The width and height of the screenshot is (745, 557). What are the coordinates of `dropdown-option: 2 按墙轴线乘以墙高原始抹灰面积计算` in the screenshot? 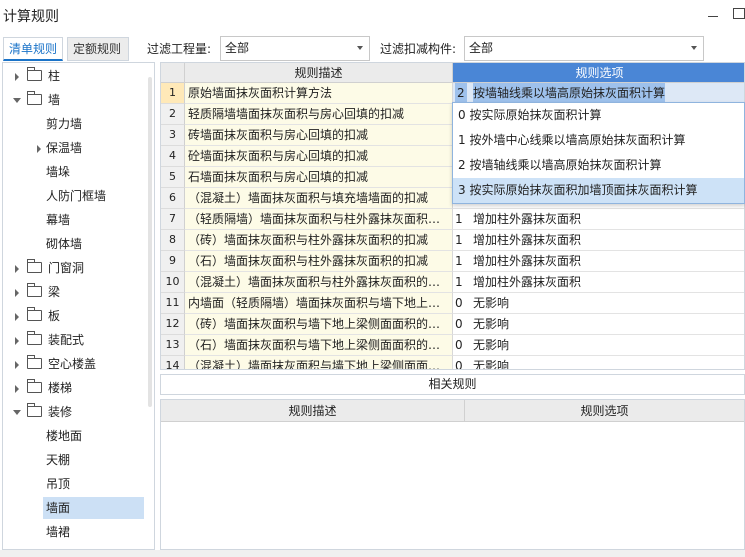 It's located at (598, 165).